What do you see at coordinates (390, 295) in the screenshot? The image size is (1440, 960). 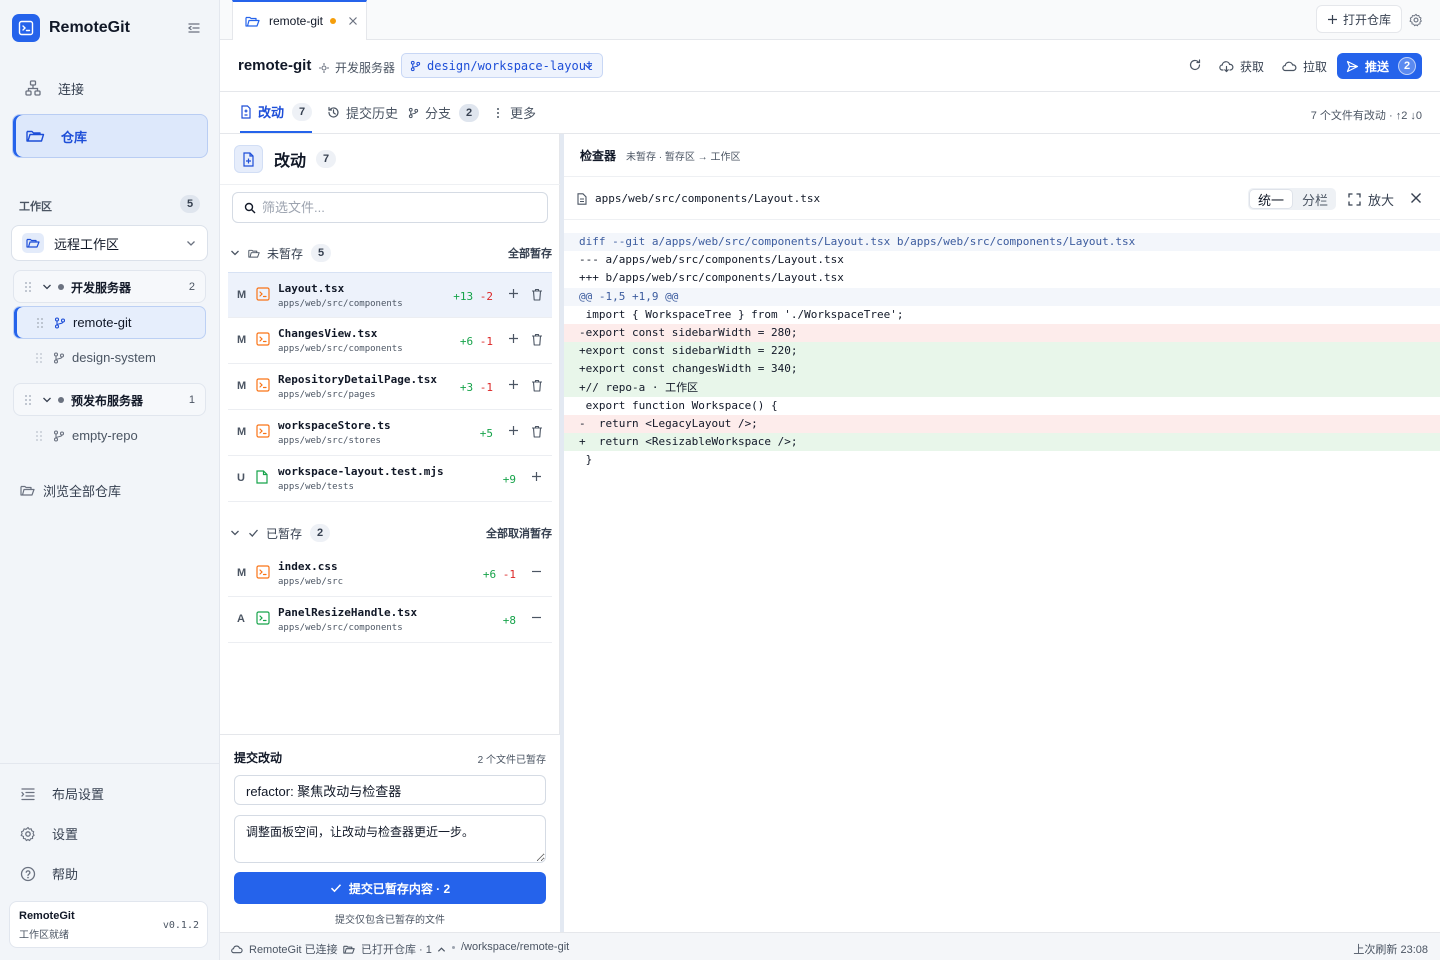 I see `file-row: M Layout.tsx apps/web/src/components +13 -2` at bounding box center [390, 295].